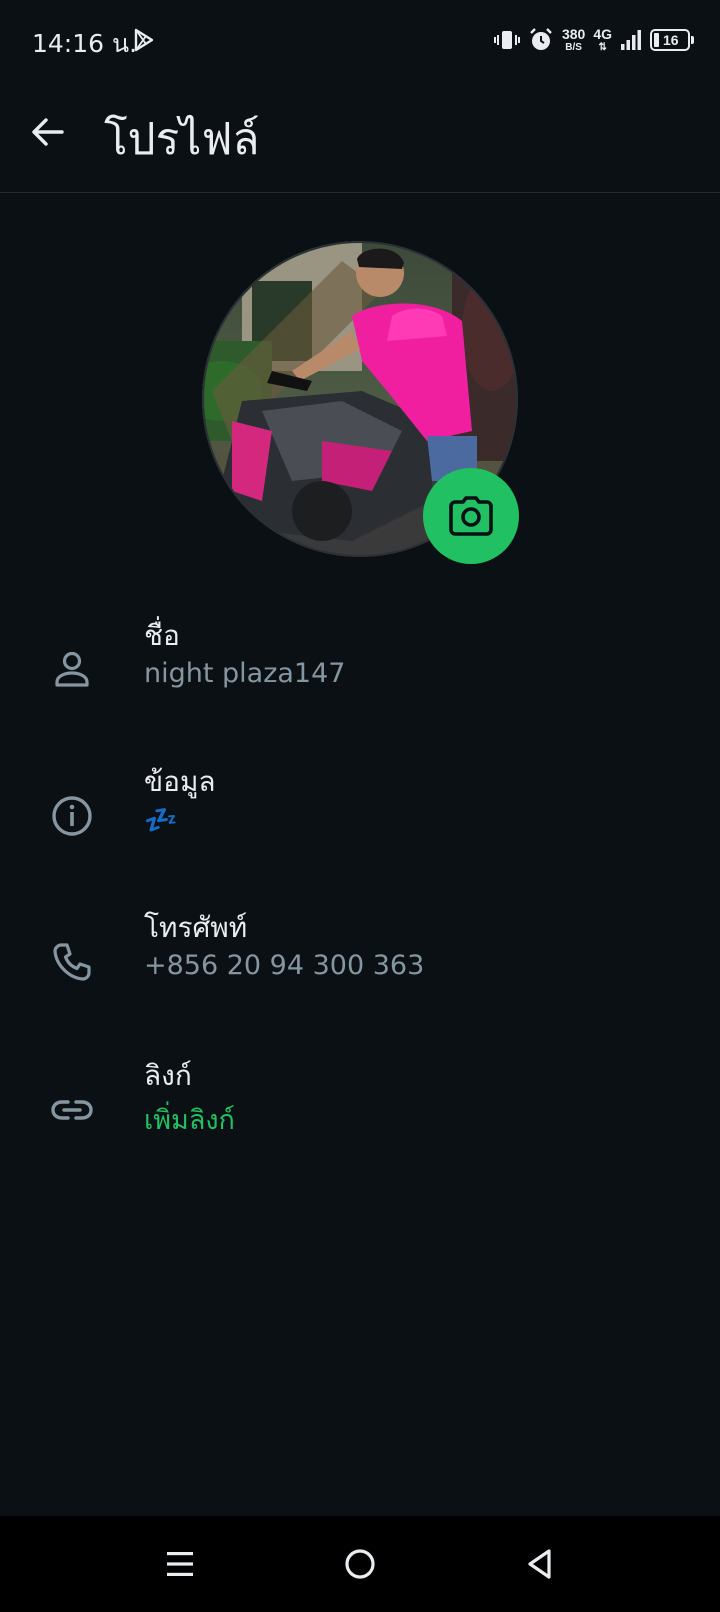 The width and height of the screenshot is (720, 1612). I want to click on name-label: ชื่อ, so click(162, 635).